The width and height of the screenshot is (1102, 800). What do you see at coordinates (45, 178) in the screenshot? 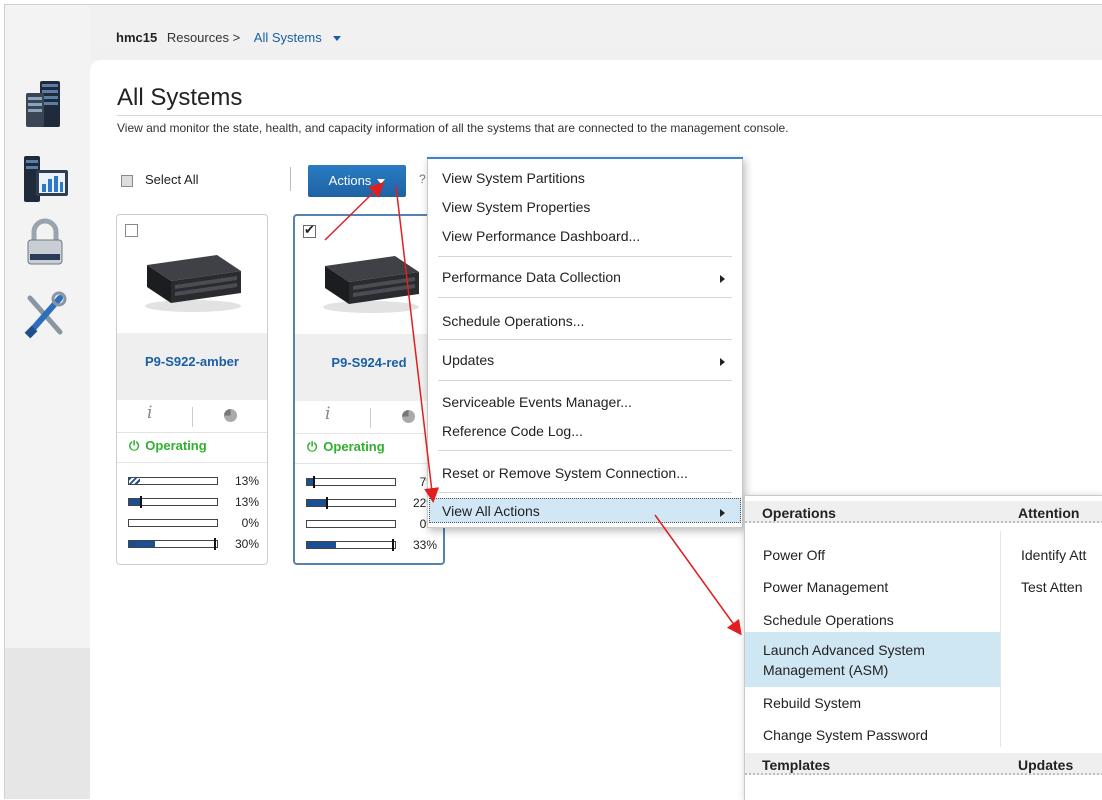
I see `performance-monitor-icon` at bounding box center [45, 178].